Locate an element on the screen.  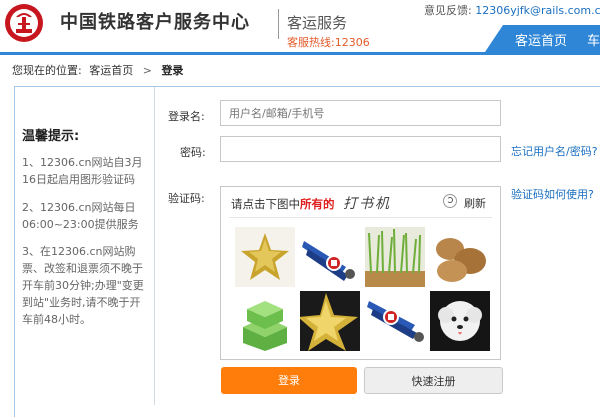
refresh-label: 刷新 is located at coordinates (475, 203).